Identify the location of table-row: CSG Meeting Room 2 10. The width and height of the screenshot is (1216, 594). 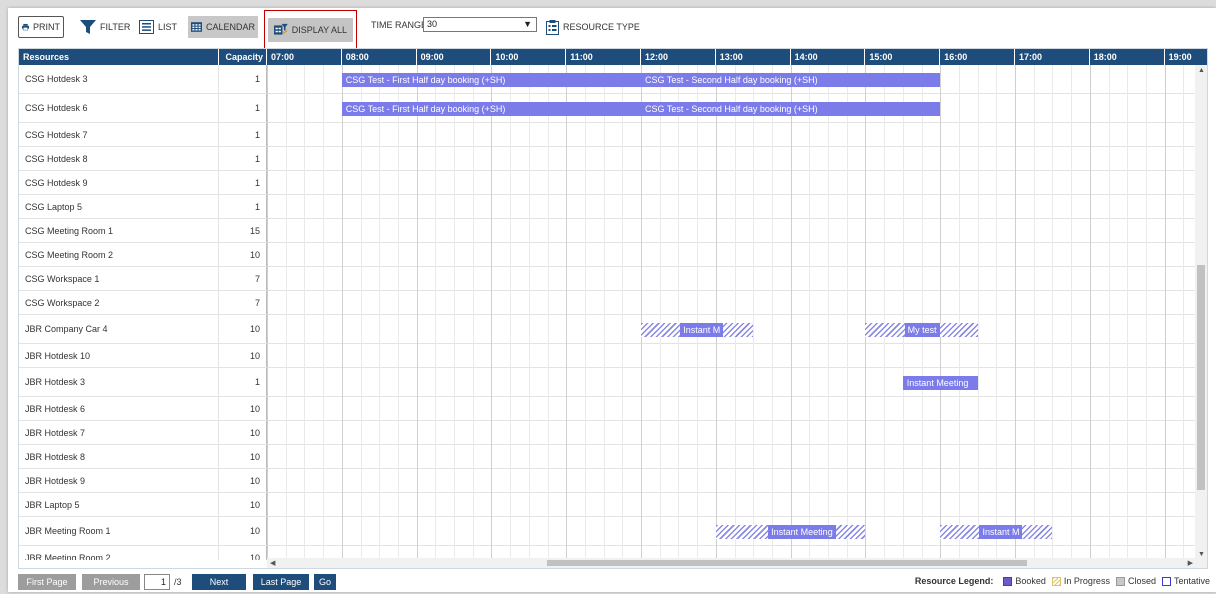
(613, 255).